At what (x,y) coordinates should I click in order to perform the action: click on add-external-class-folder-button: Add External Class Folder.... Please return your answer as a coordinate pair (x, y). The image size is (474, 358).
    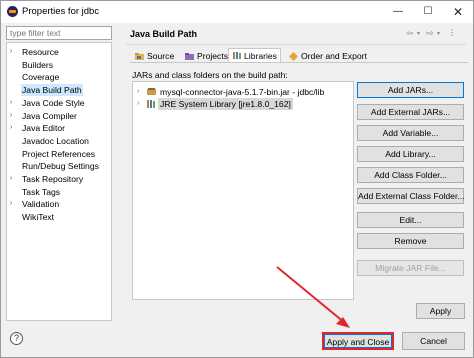
    Looking at the image, I should click on (411, 196).